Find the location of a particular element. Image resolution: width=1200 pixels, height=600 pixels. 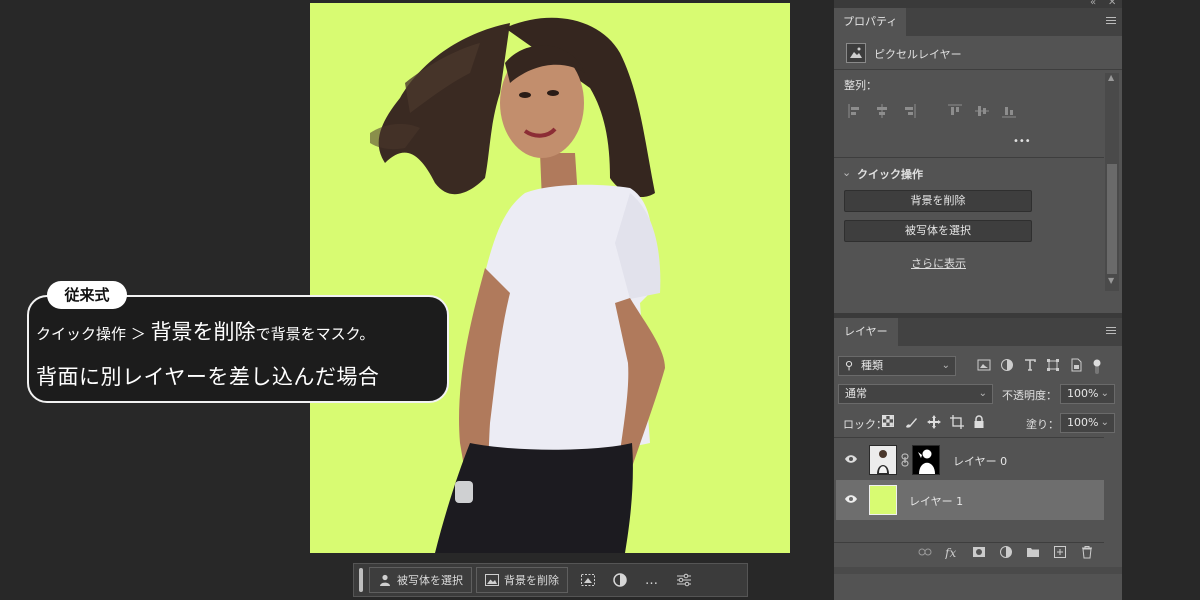

taskbar-remove-background-button: 背景を削除 is located at coordinates (522, 580).